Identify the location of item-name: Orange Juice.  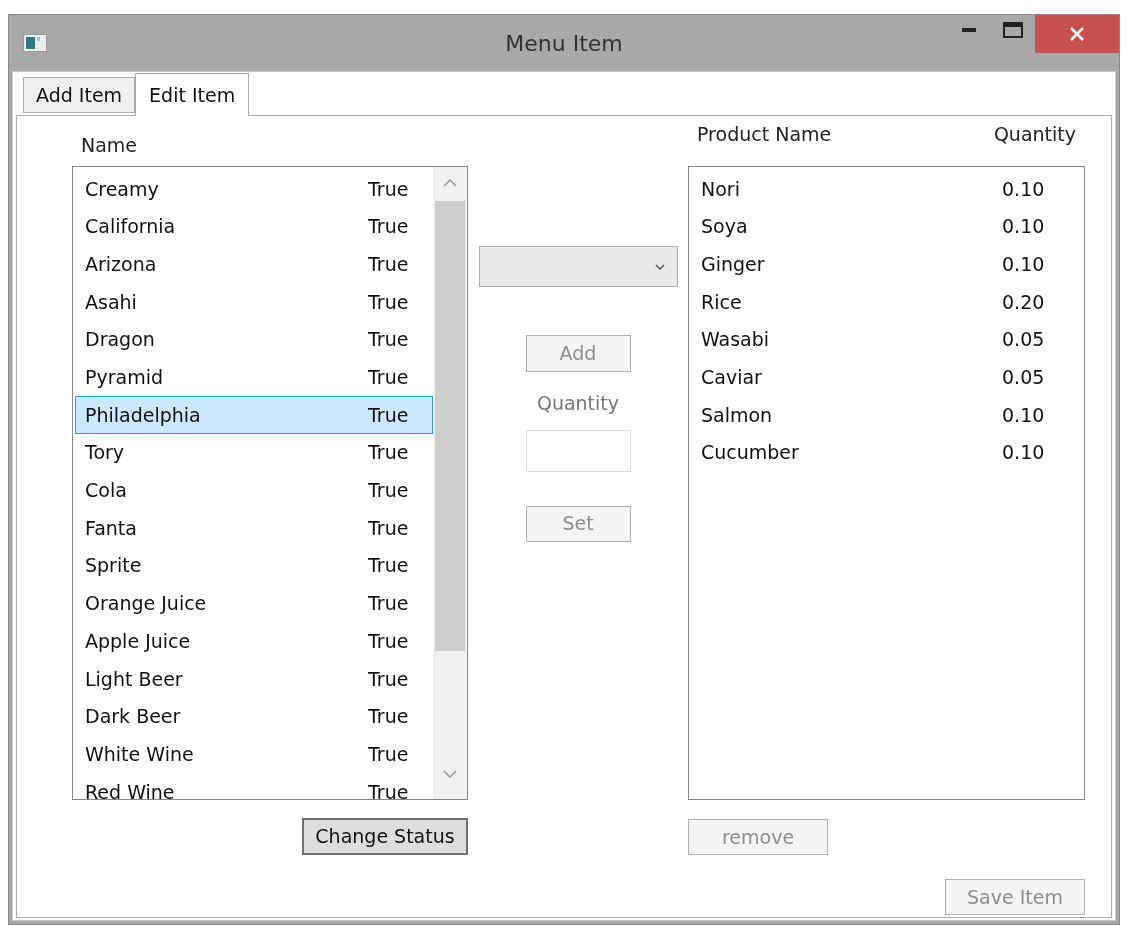
(146, 604).